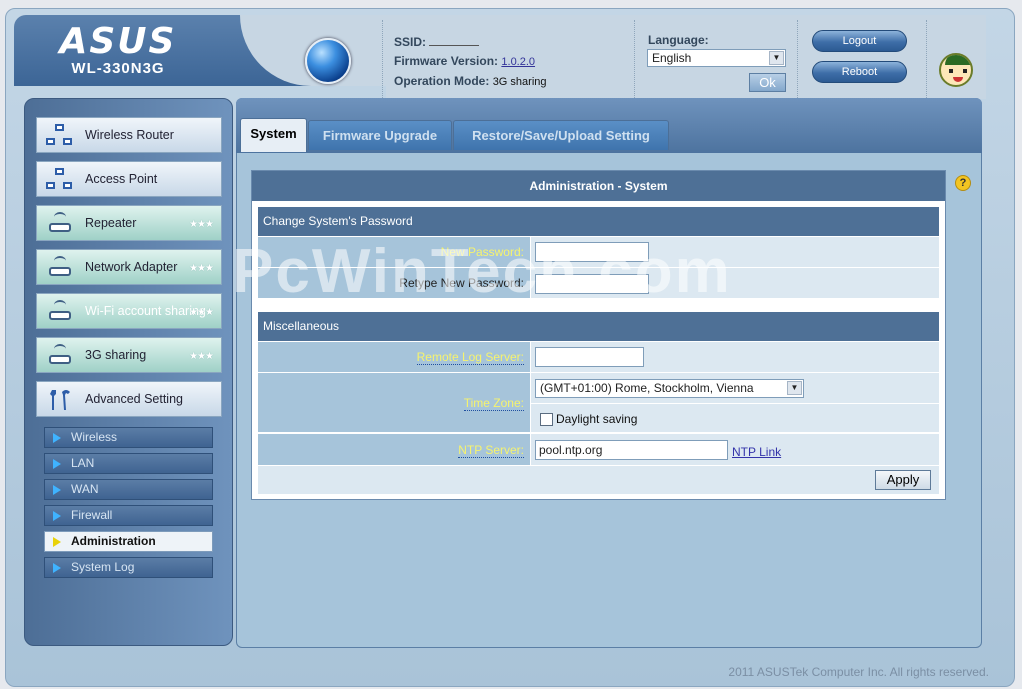  I want to click on sidebar-item-repeater: Repeater ★★★, so click(129, 223).